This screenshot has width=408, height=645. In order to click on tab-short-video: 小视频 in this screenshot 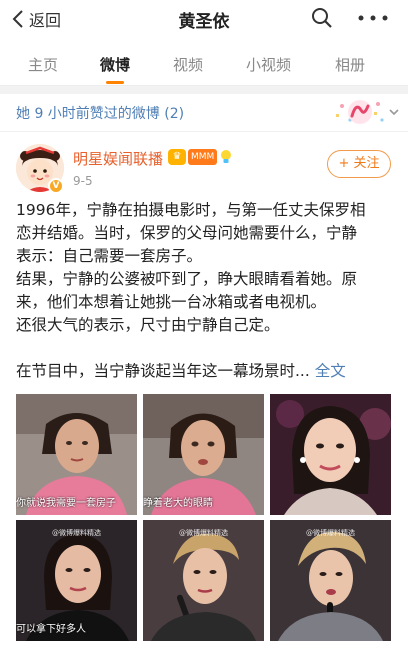, I will do `click(268, 64)`.